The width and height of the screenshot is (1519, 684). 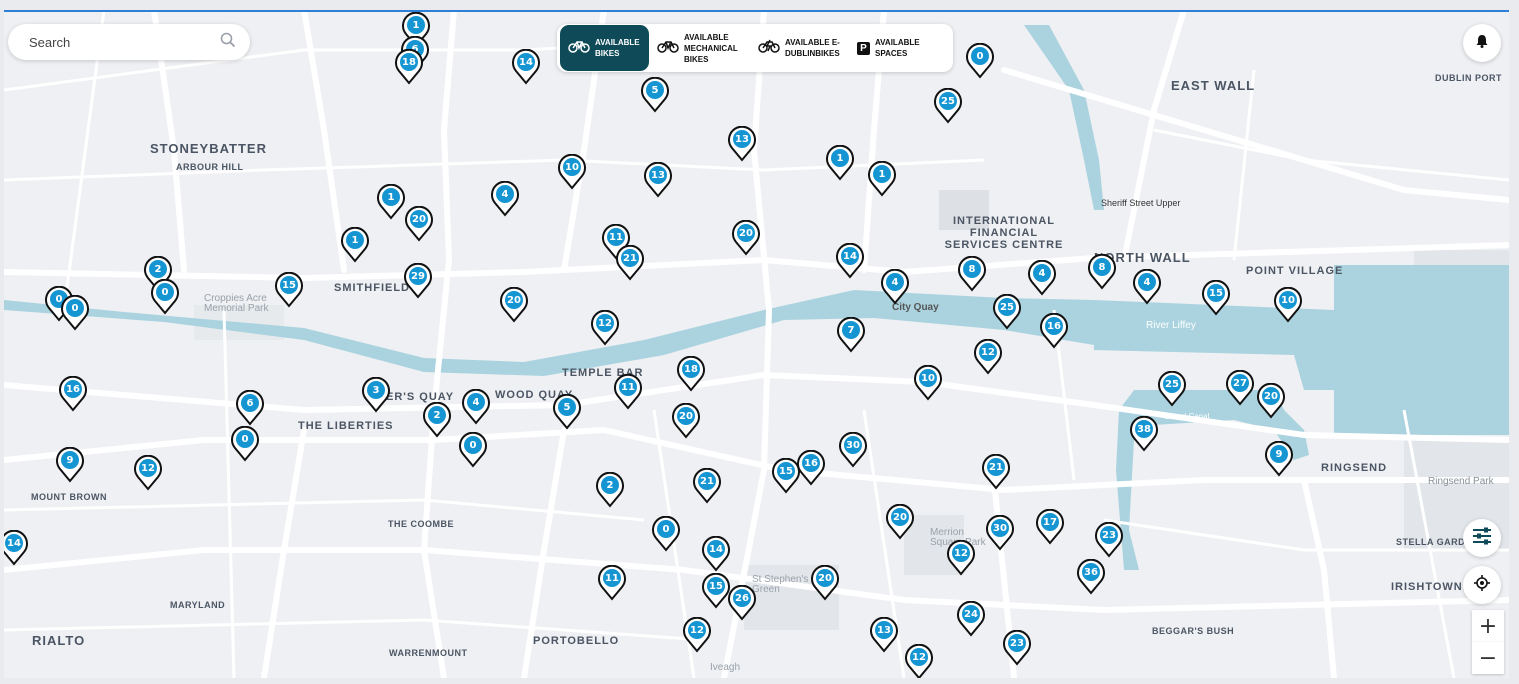 What do you see at coordinates (476, 402) in the screenshot?
I see `station-available-count: 4` at bounding box center [476, 402].